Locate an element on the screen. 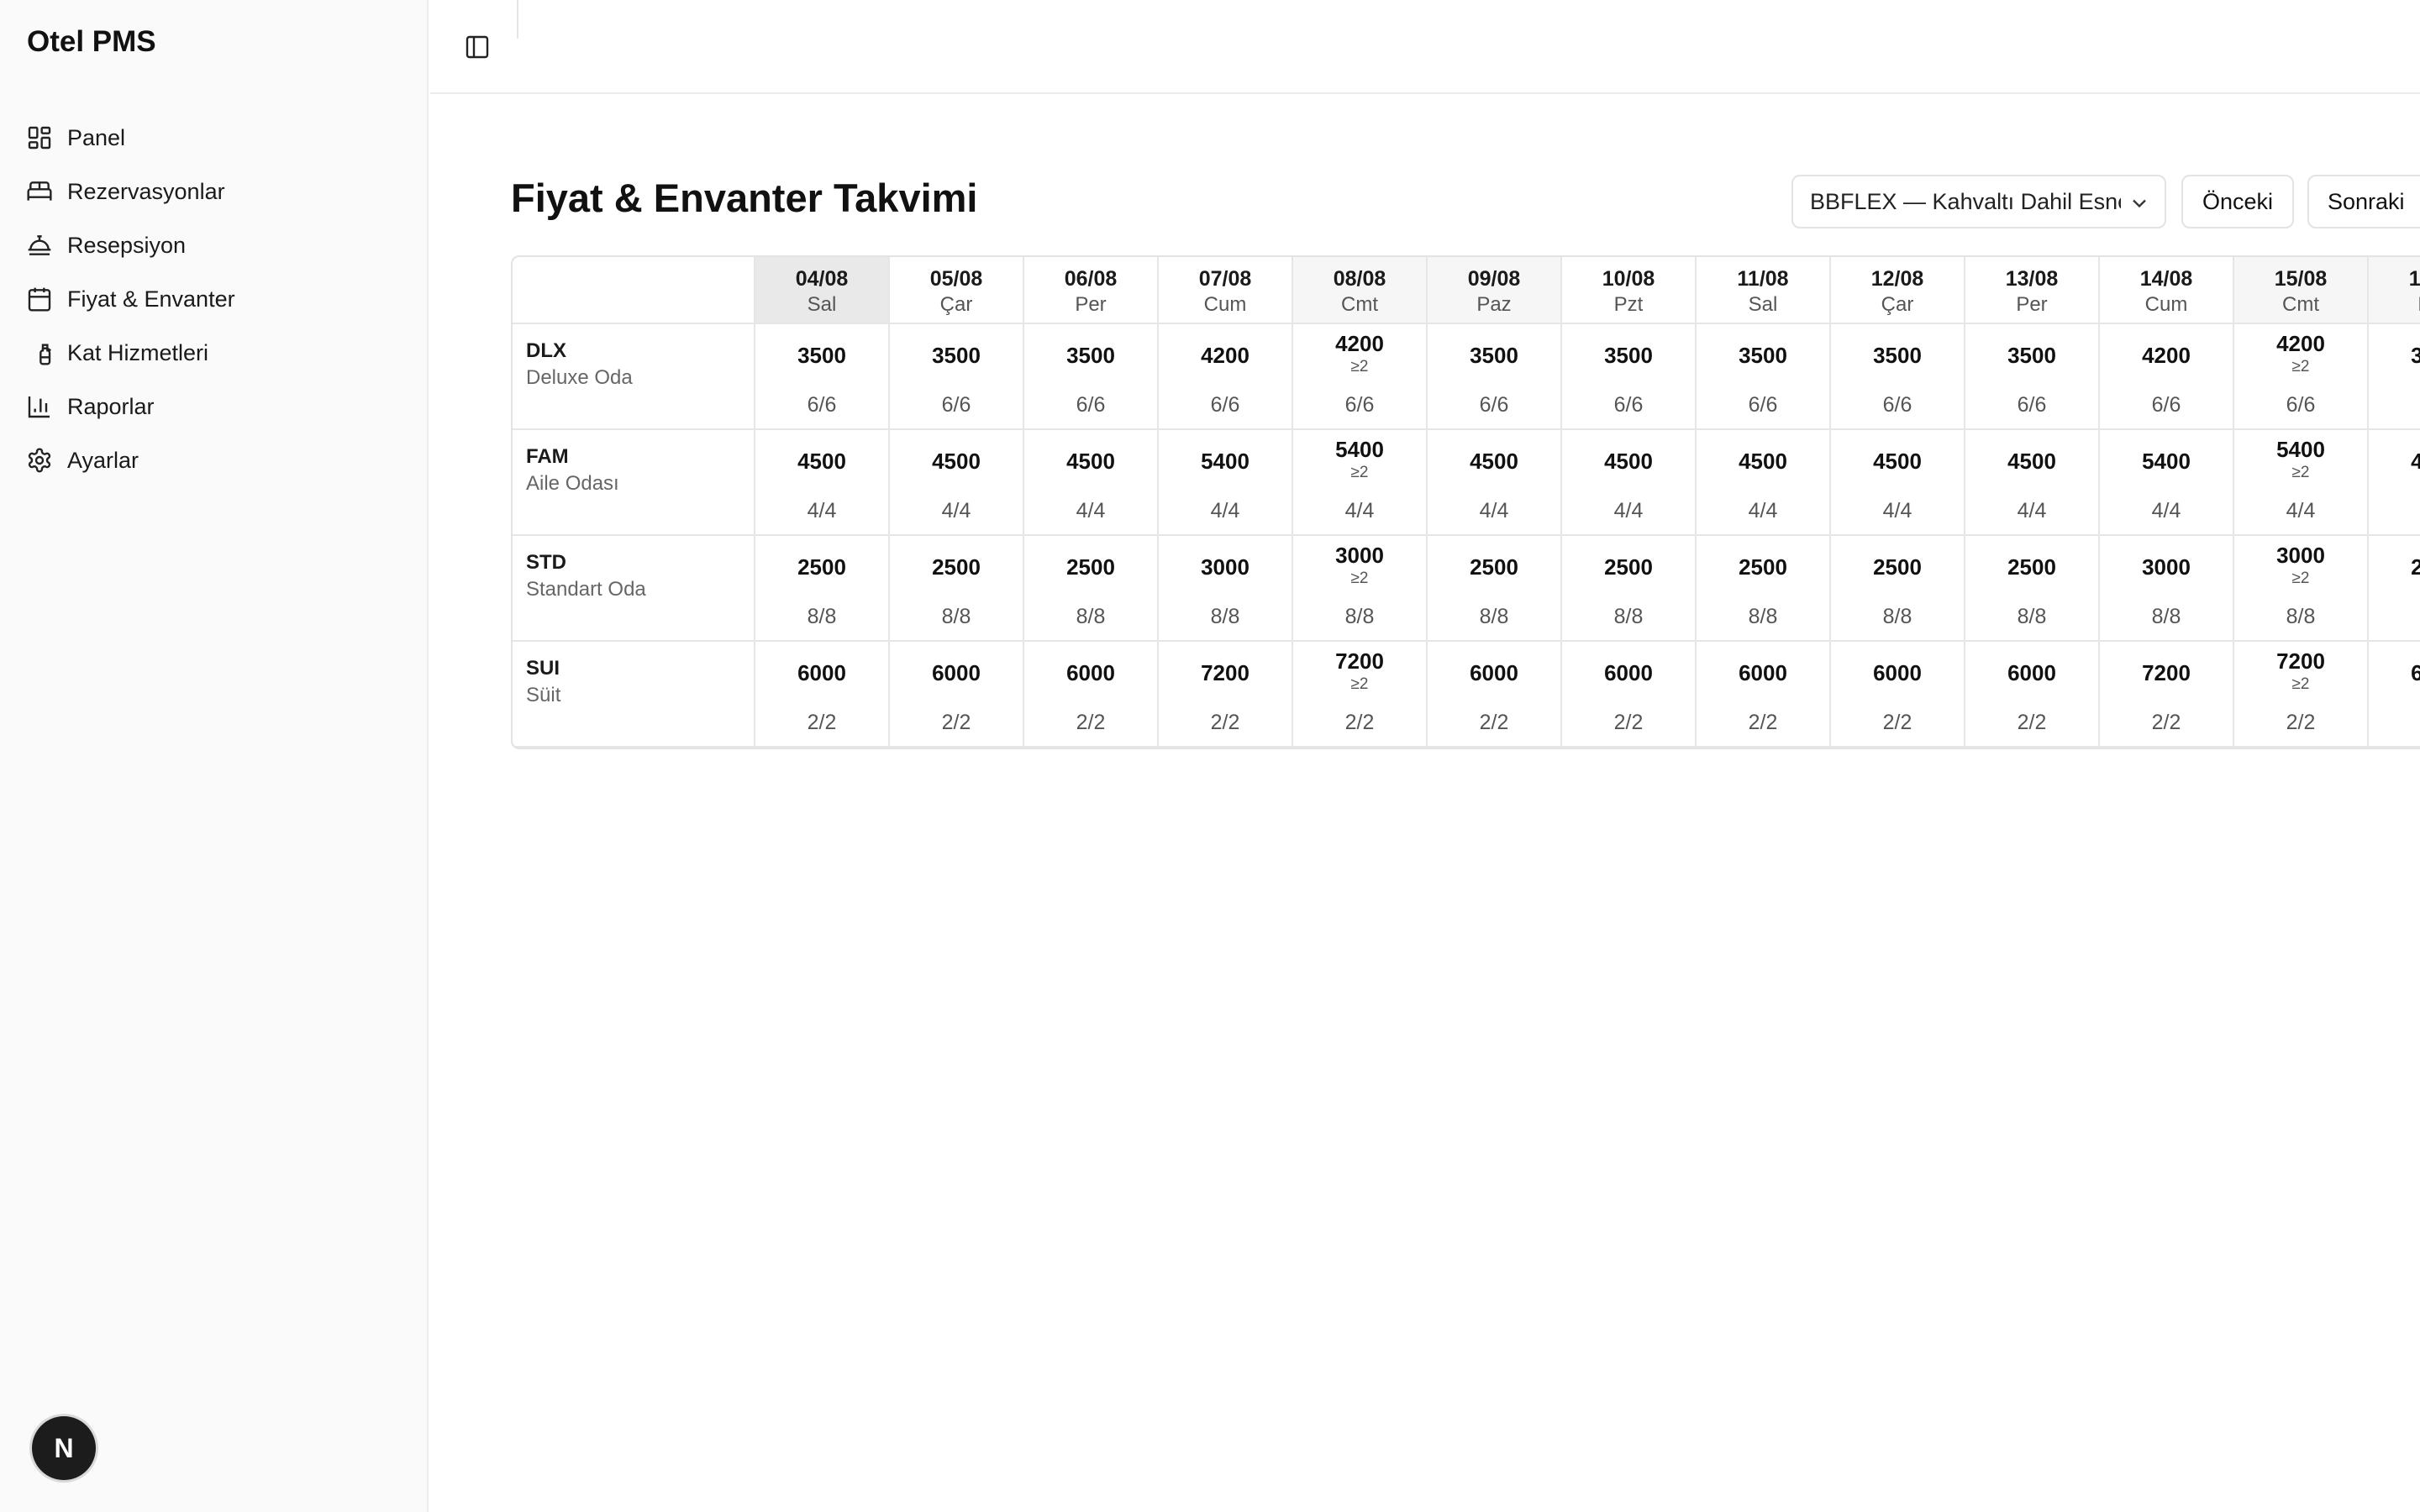 This screenshot has width=2420, height=1512. sidebar-item-resepsiyon: Resepsiyon is located at coordinates (214, 245).